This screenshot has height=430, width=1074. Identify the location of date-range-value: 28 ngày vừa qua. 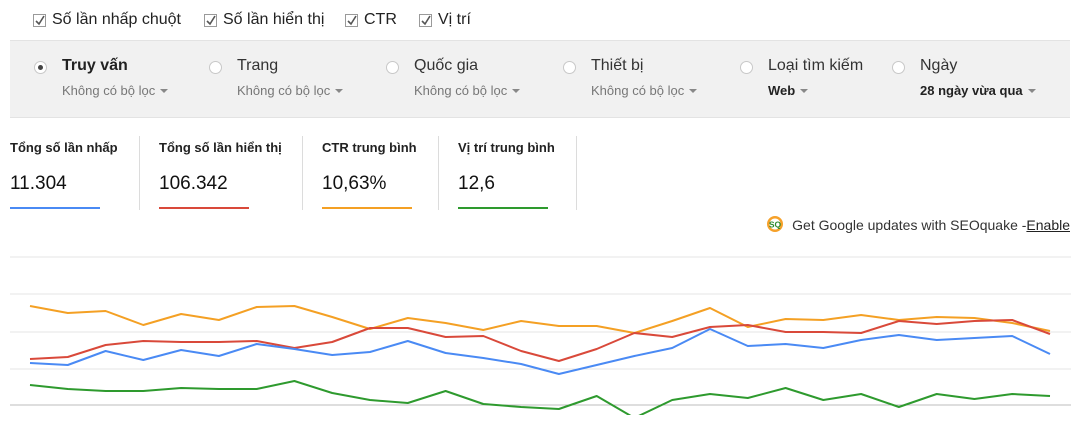
(971, 90).